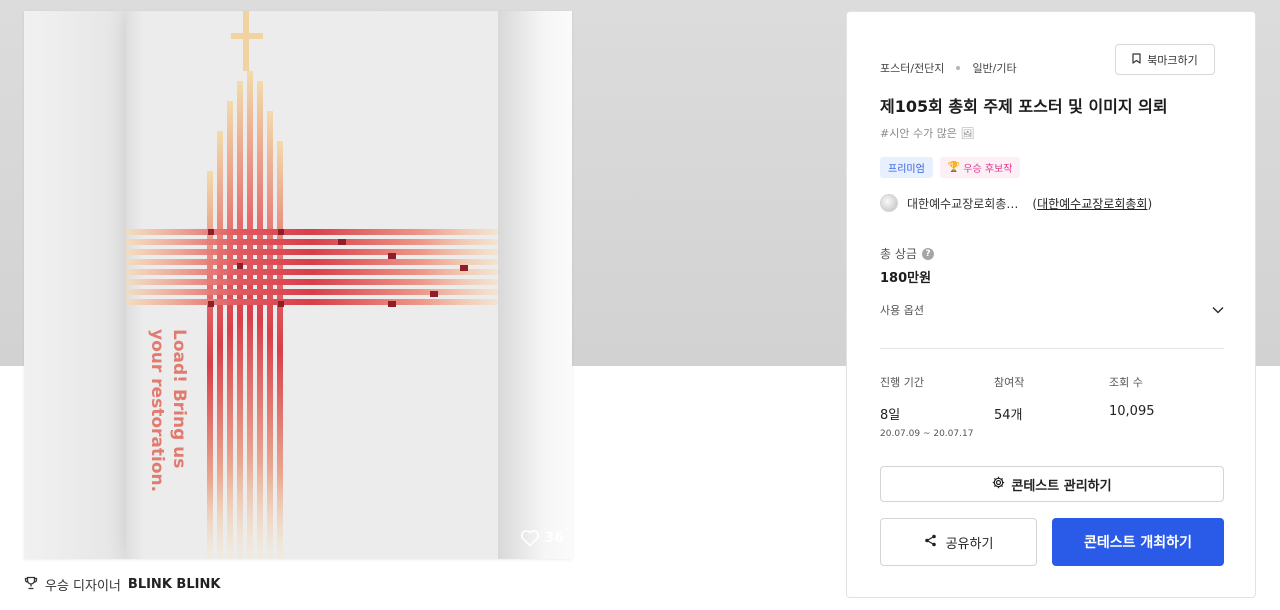  I want to click on poster-slogan: Load! Bring us your restoration., so click(168, 411).